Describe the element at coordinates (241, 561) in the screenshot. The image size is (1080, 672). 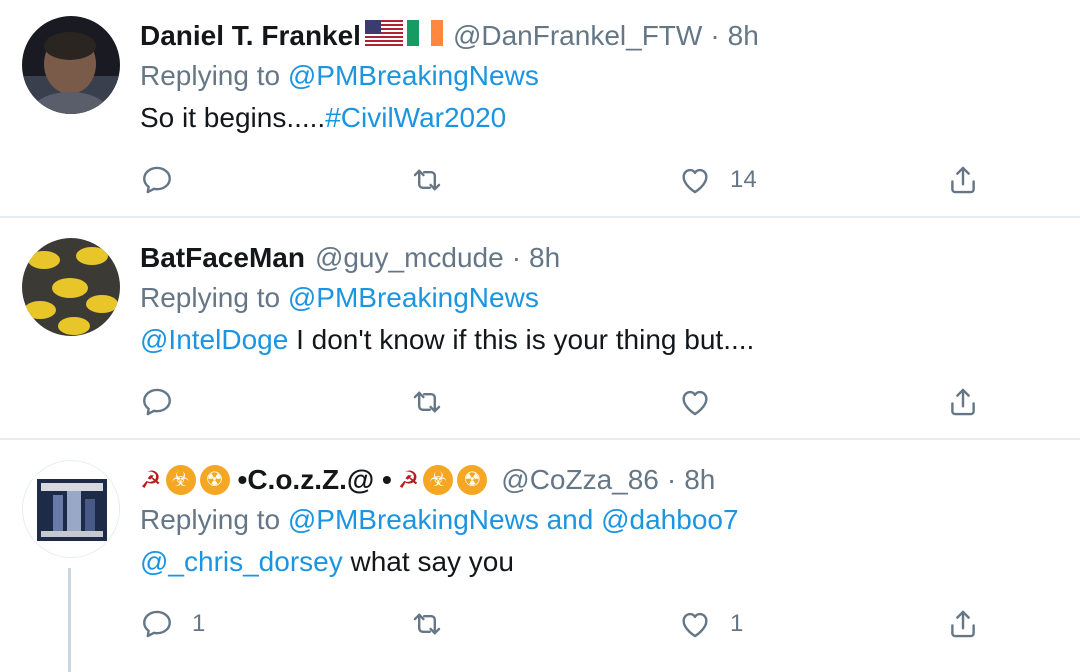
I see `mention-link: @_chris_dorsey` at that location.